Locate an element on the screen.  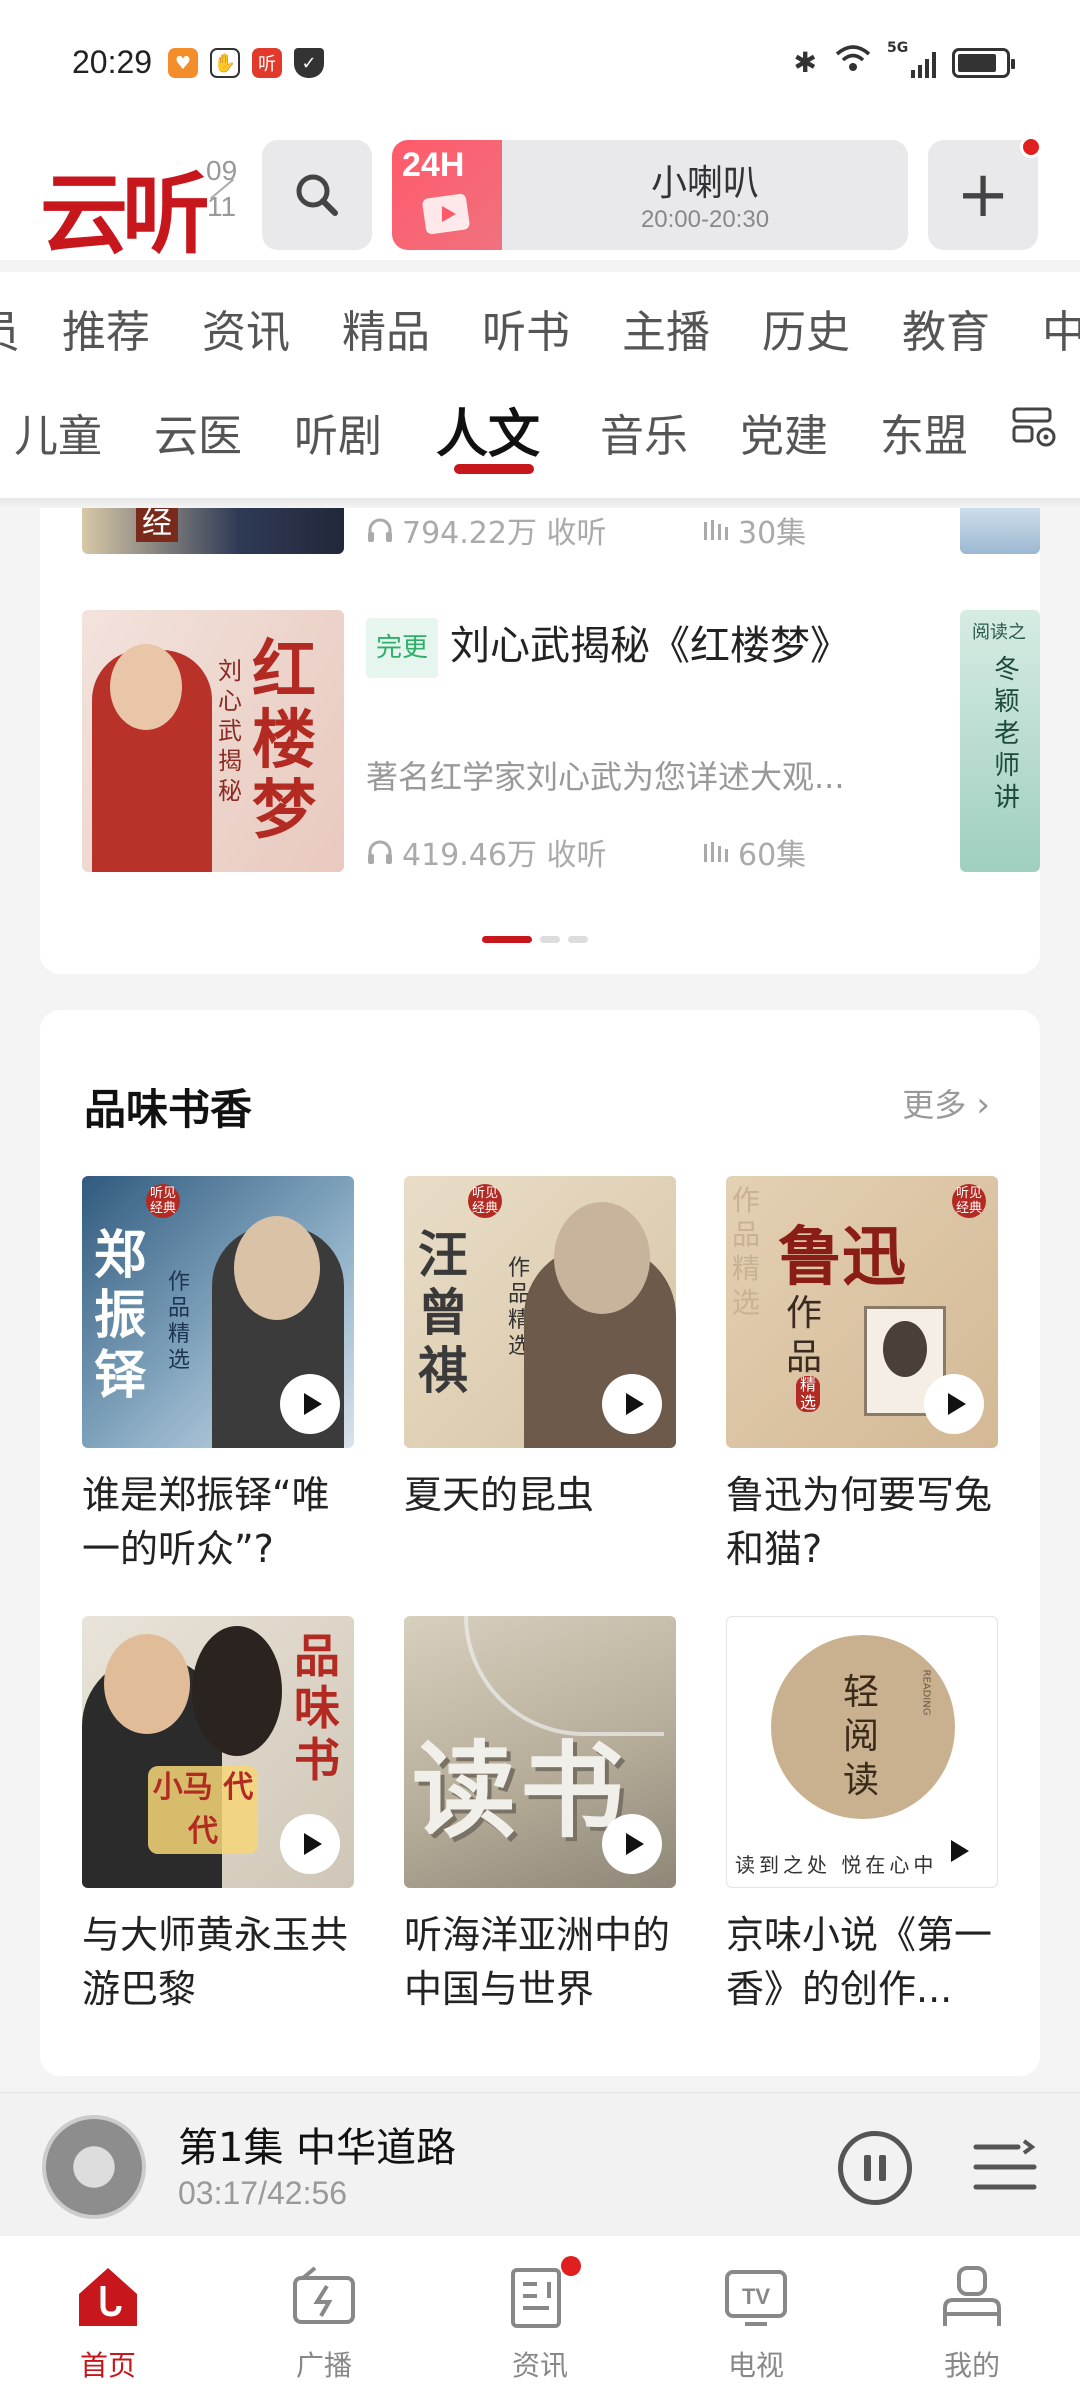
category-settings-icon is located at coordinates (1034, 427).